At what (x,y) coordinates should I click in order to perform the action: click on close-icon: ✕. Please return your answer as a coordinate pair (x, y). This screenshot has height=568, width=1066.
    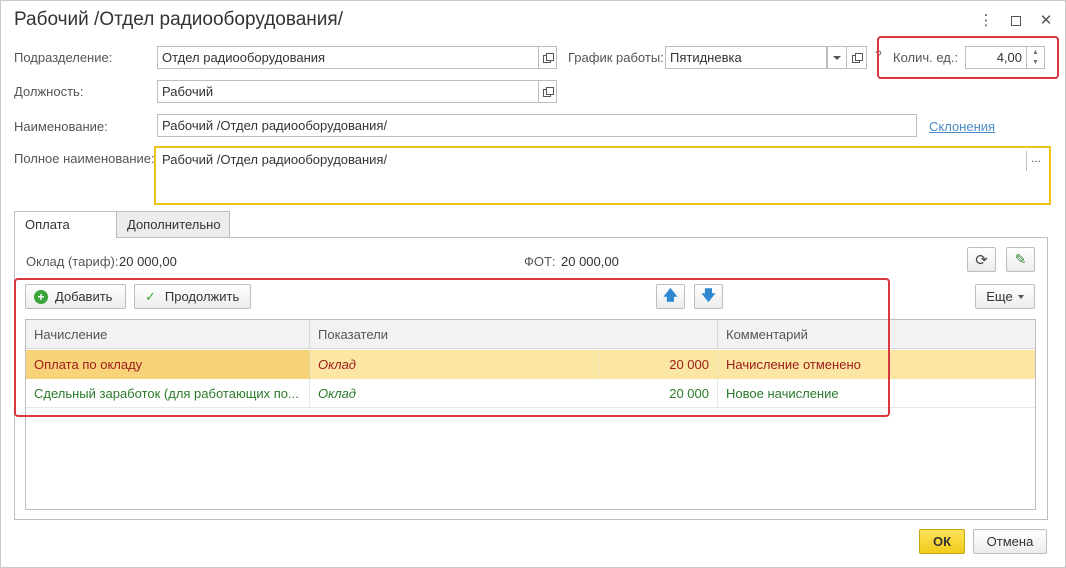
    Looking at the image, I should click on (1046, 21).